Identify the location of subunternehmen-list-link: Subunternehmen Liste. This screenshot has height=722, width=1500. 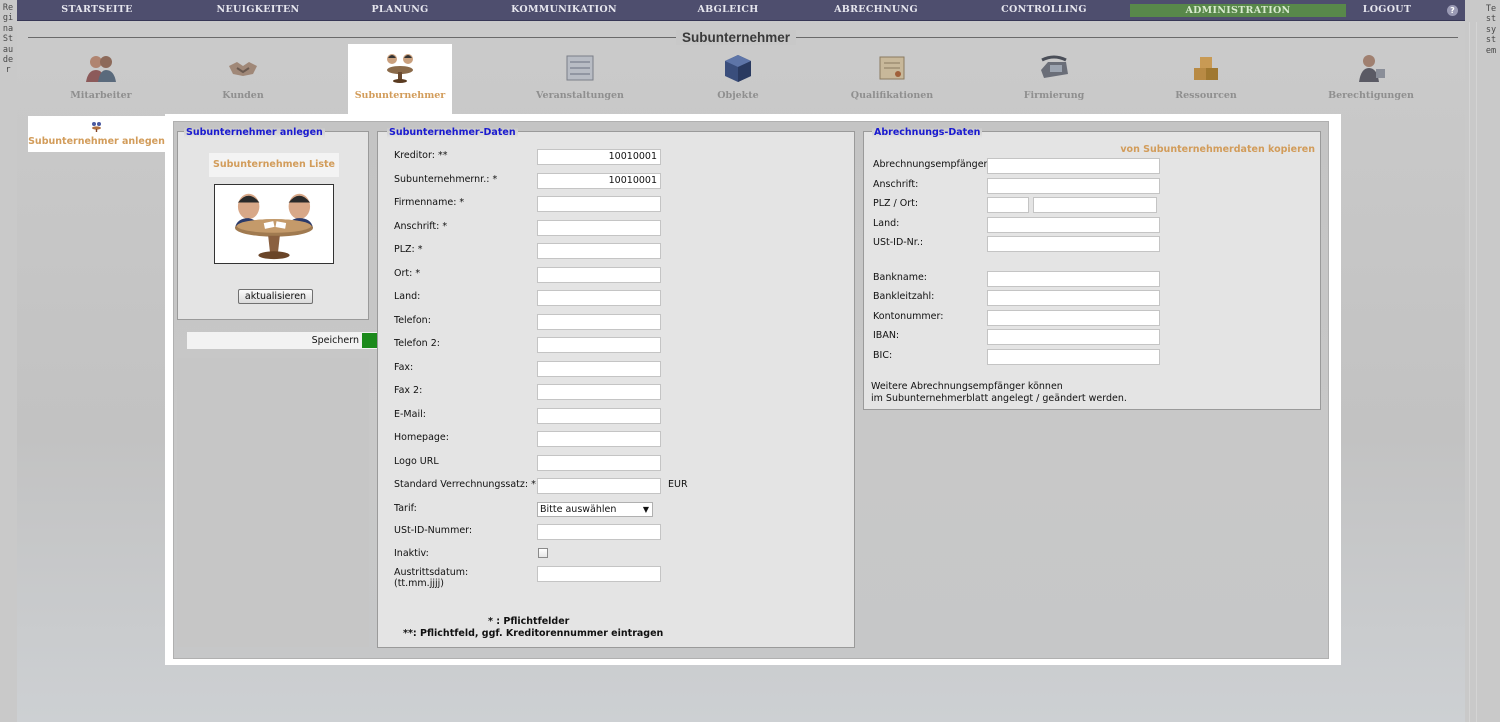
(274, 165).